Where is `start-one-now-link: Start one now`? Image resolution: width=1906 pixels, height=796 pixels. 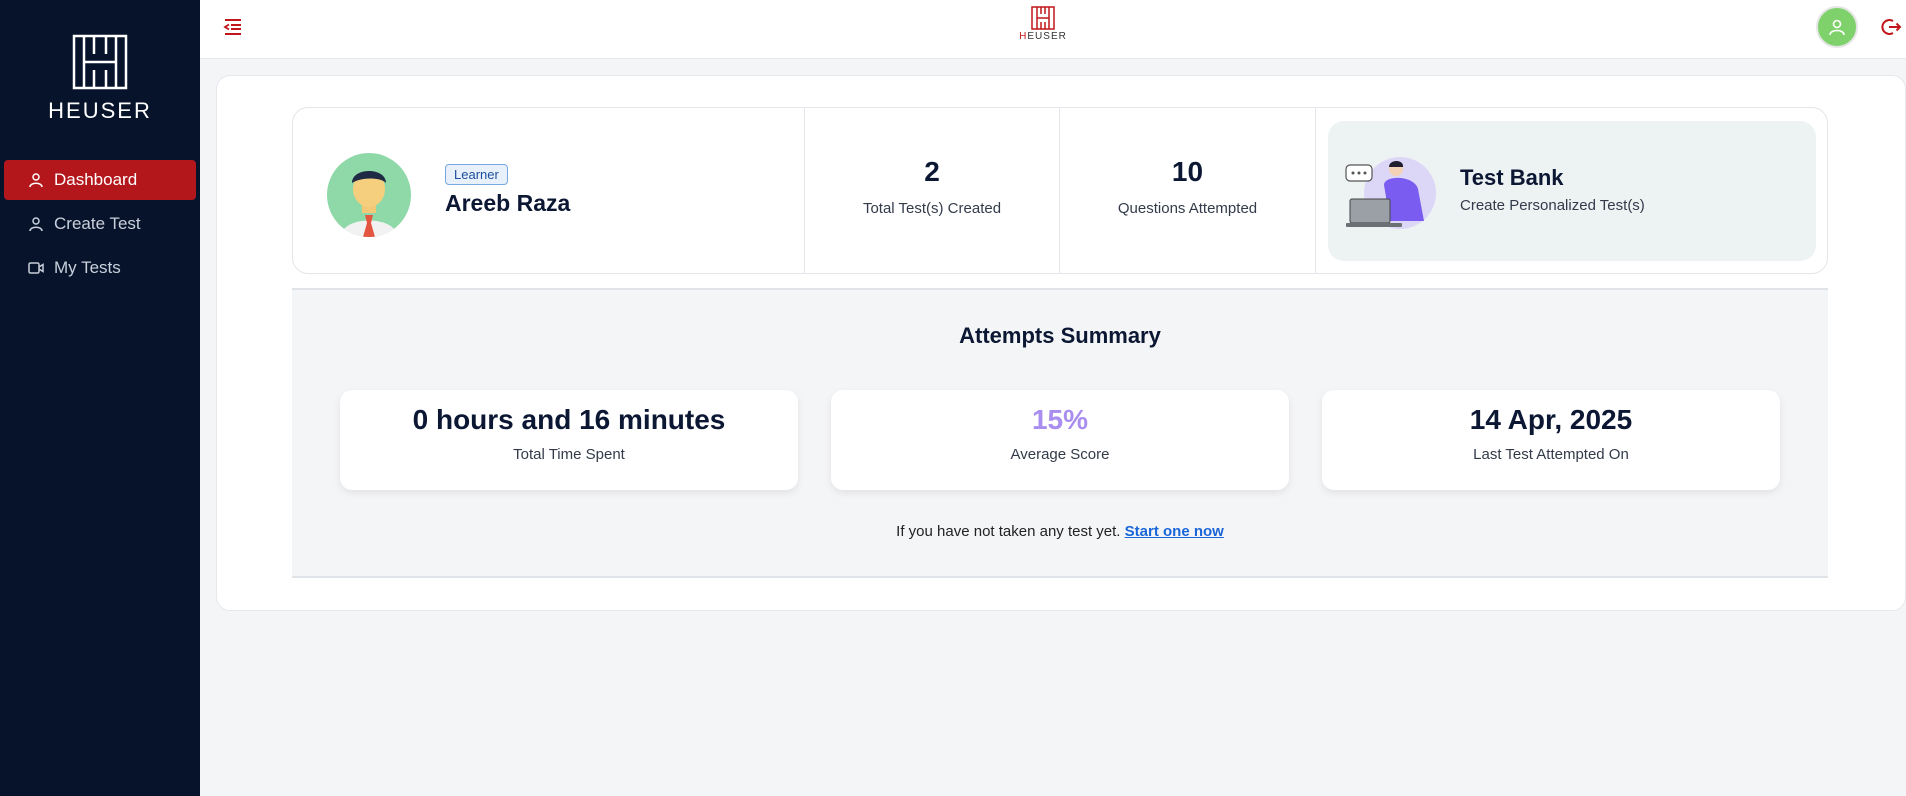 start-one-now-link: Start one now is located at coordinates (1174, 531).